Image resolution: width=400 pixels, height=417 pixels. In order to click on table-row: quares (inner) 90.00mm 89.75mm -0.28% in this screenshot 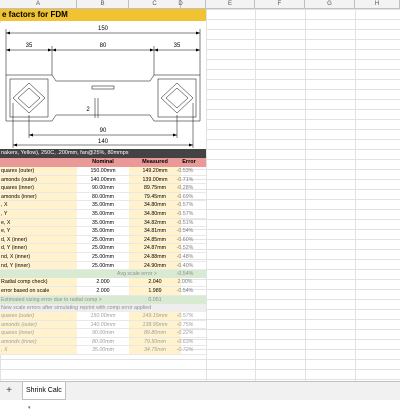, I will do `click(103, 188)`.